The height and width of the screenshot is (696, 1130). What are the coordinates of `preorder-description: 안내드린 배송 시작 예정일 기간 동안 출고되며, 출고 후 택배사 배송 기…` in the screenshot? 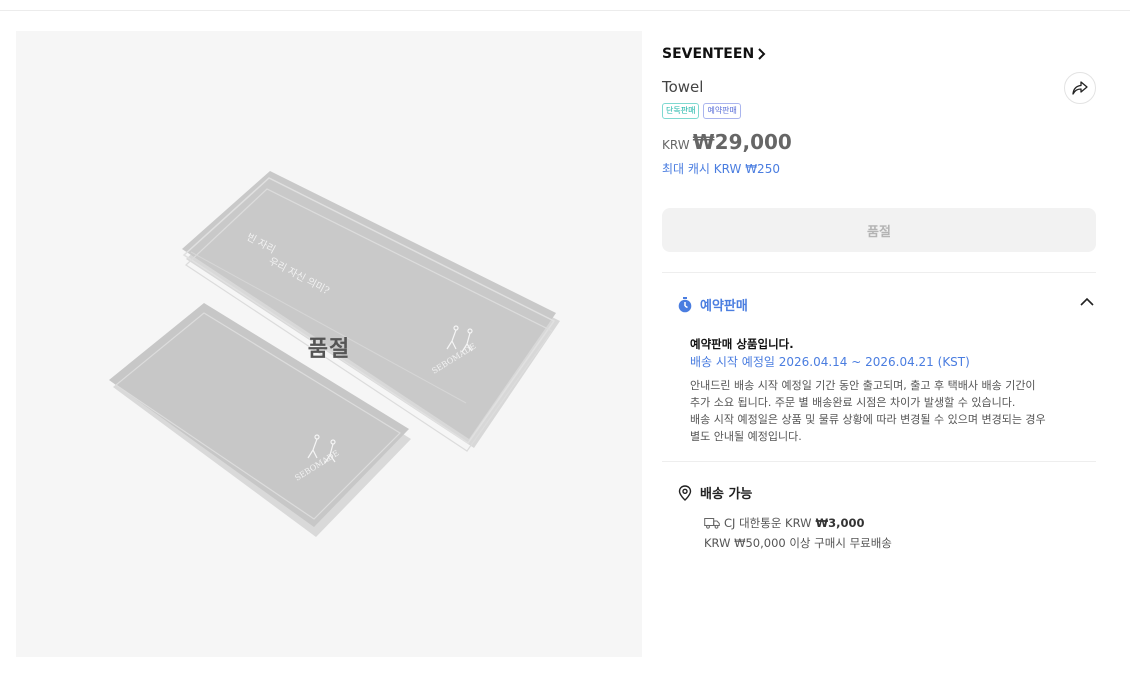 It's located at (890, 411).